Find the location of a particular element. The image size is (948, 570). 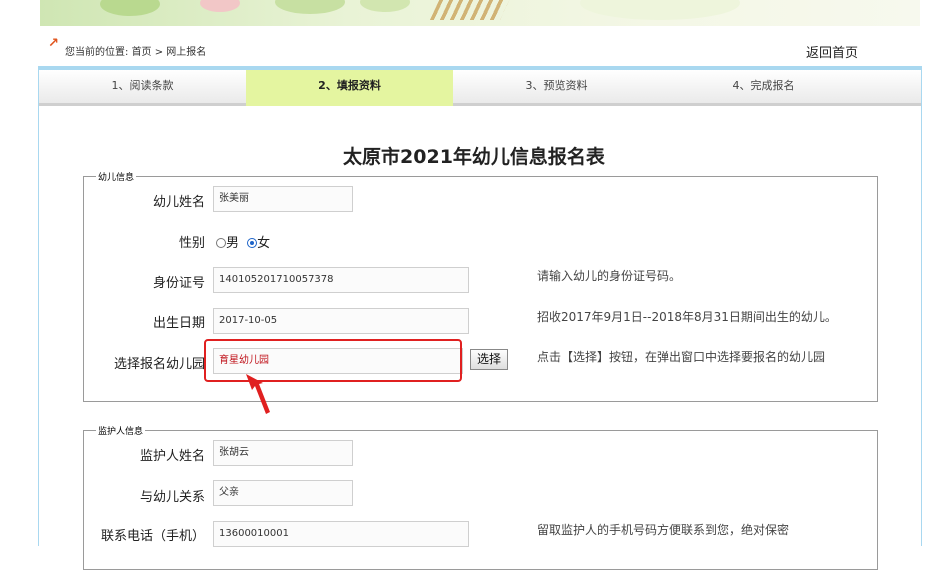

breadcrumb: 您当前的位置: 首页 > 网上报名 is located at coordinates (135, 50).